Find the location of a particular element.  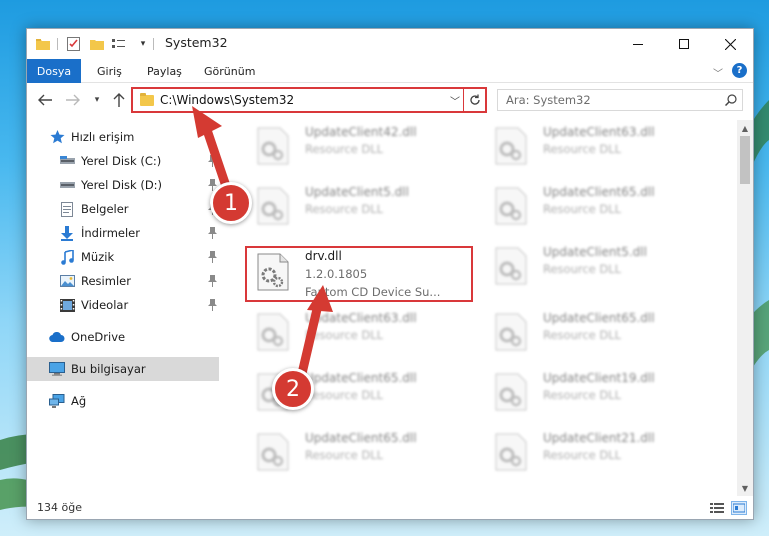

file-name: UpdateClient42.dll is located at coordinates (361, 132).